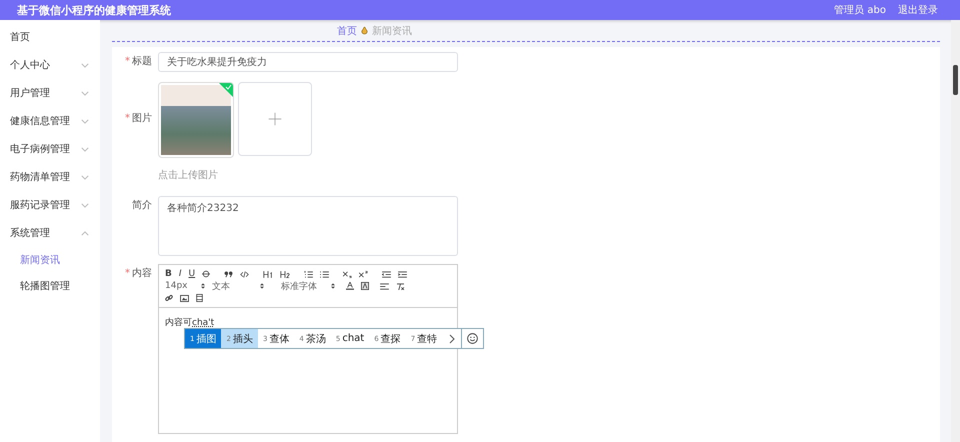  Describe the element at coordinates (199, 298) in the screenshot. I see `video-icon` at that location.